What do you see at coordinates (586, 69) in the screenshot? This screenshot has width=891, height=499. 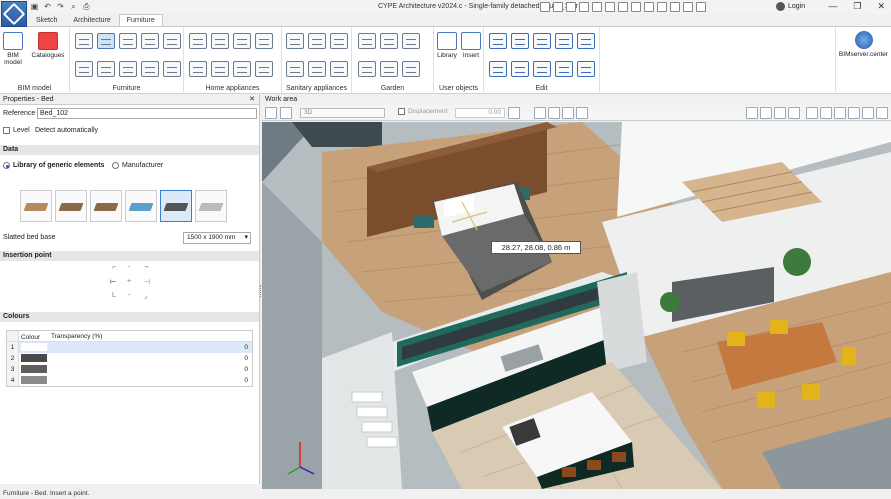 I see `dimension-icon` at bounding box center [586, 69].